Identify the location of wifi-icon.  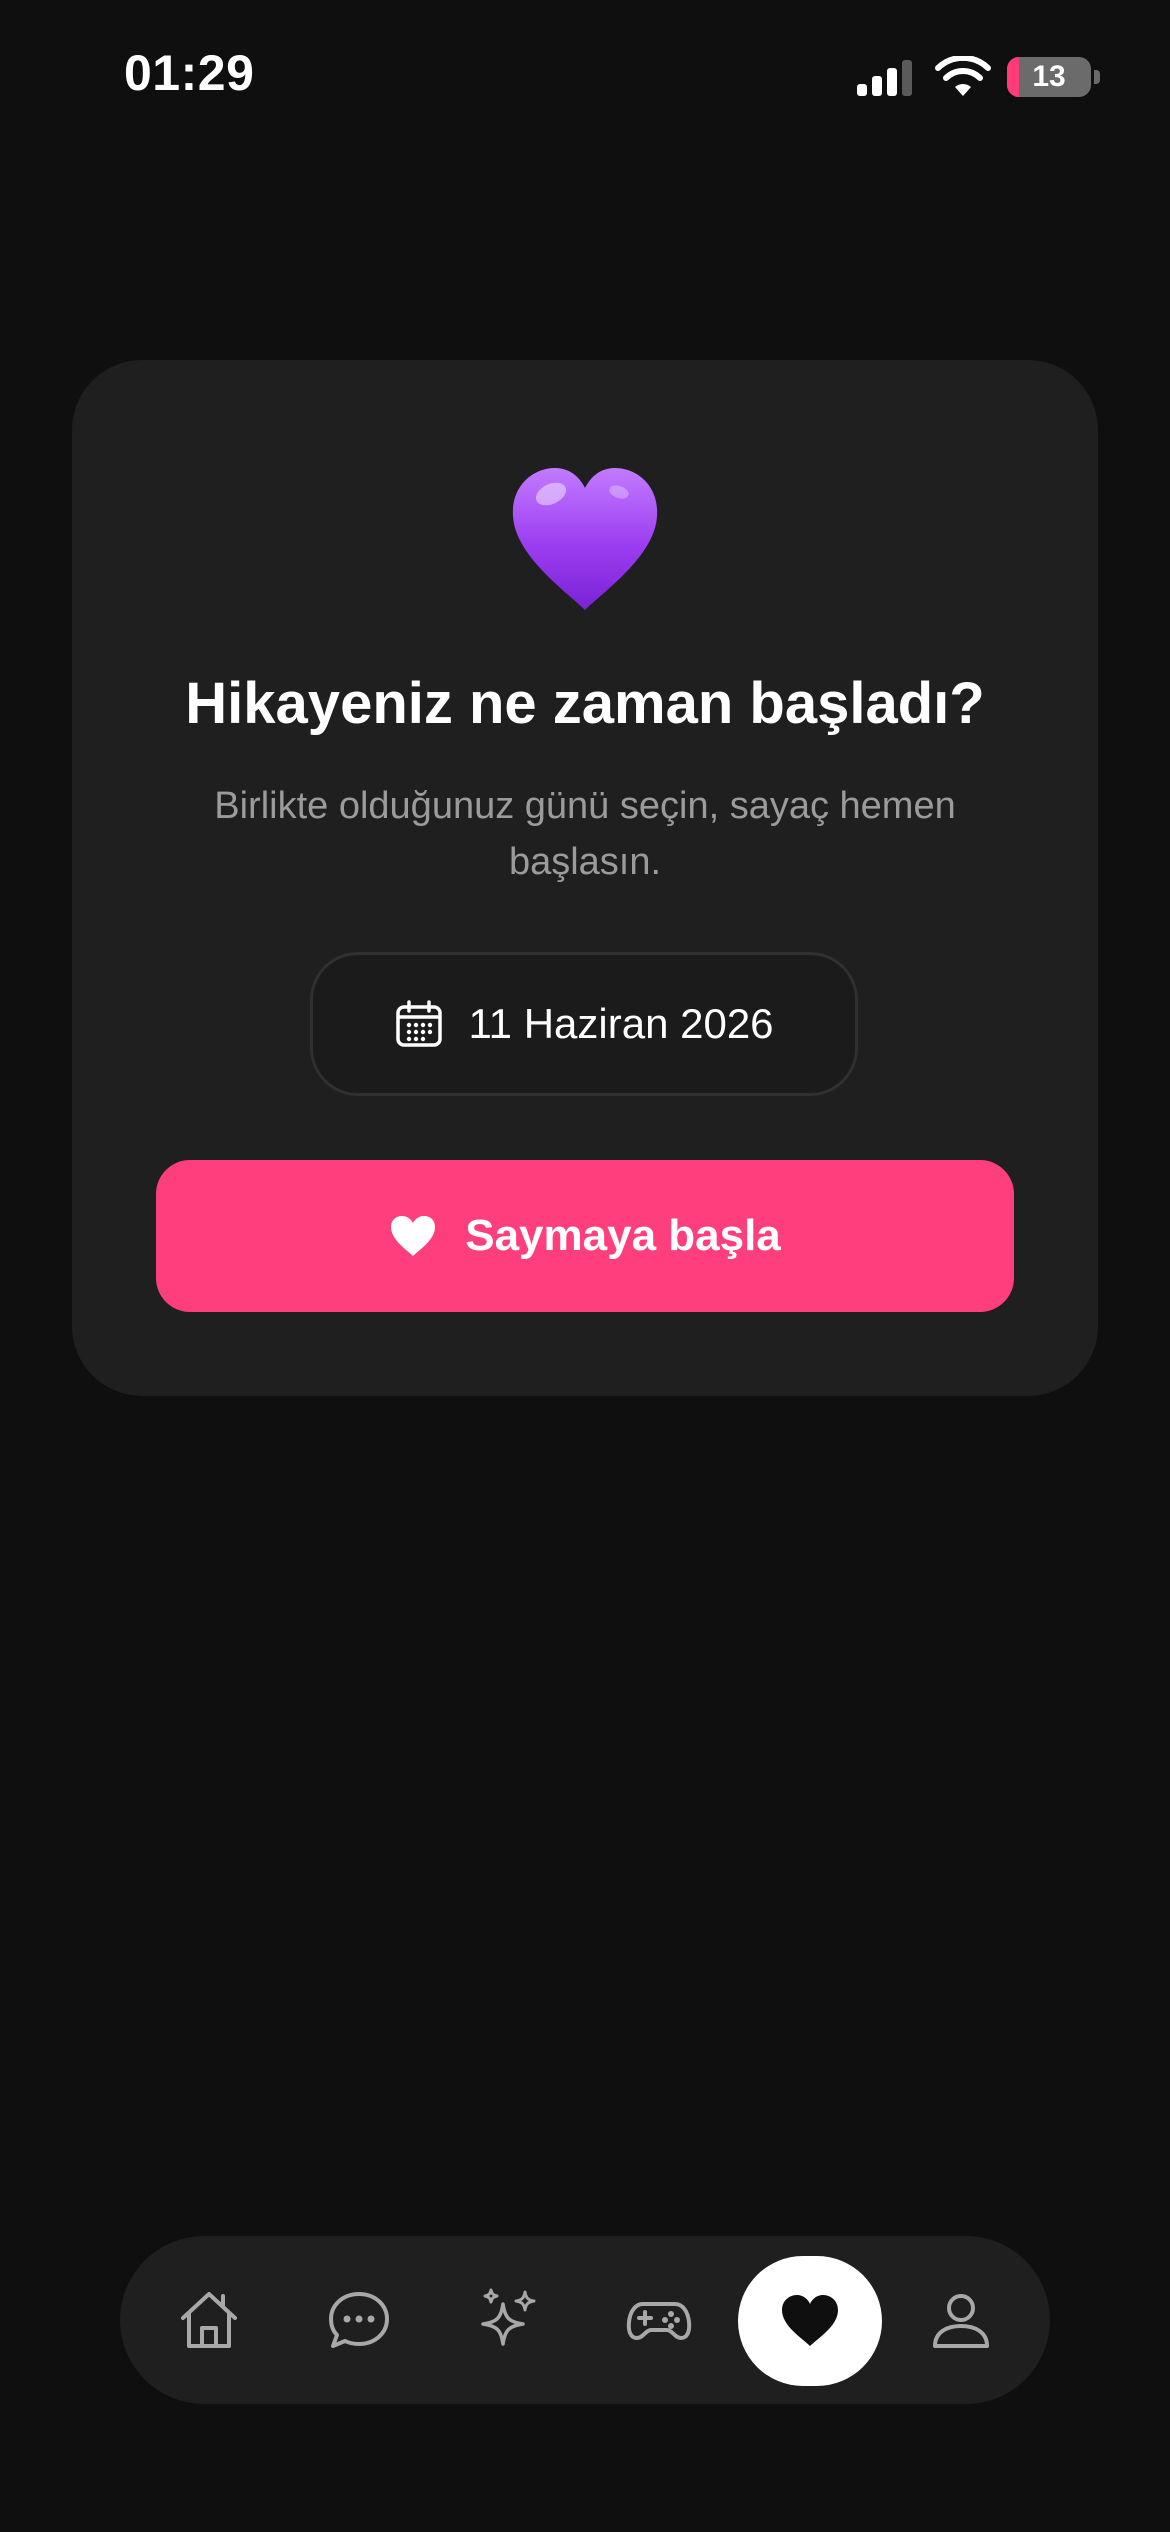
(963, 76).